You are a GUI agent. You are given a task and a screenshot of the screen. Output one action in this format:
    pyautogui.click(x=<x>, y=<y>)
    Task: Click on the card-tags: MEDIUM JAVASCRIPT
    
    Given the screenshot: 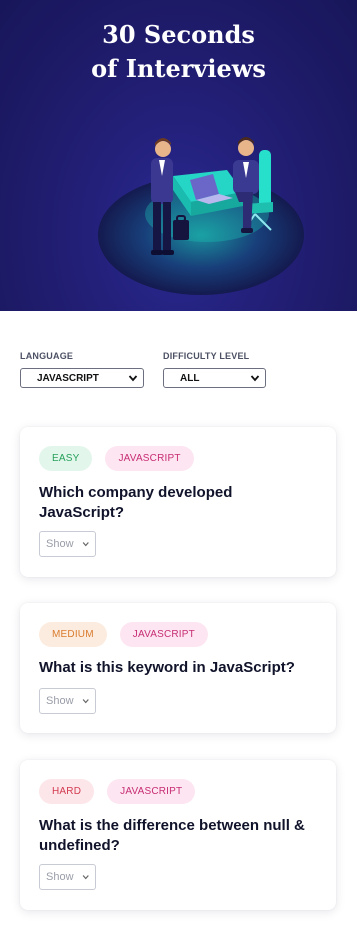 What is the action you would take?
    pyautogui.click(x=123, y=634)
    